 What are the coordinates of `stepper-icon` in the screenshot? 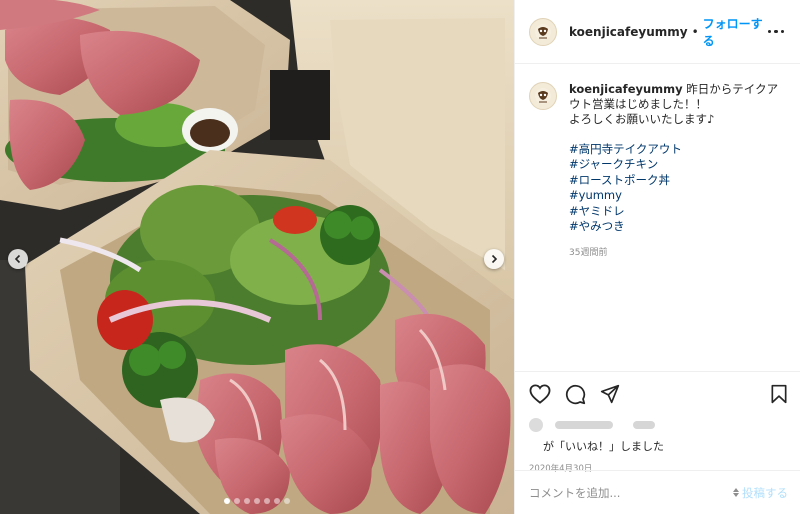 It's located at (736, 492).